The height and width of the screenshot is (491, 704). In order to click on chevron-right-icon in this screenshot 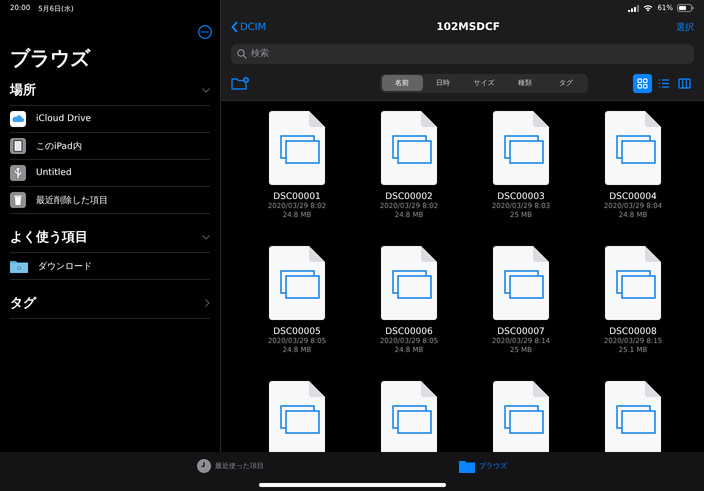, I will do `click(207, 303)`.